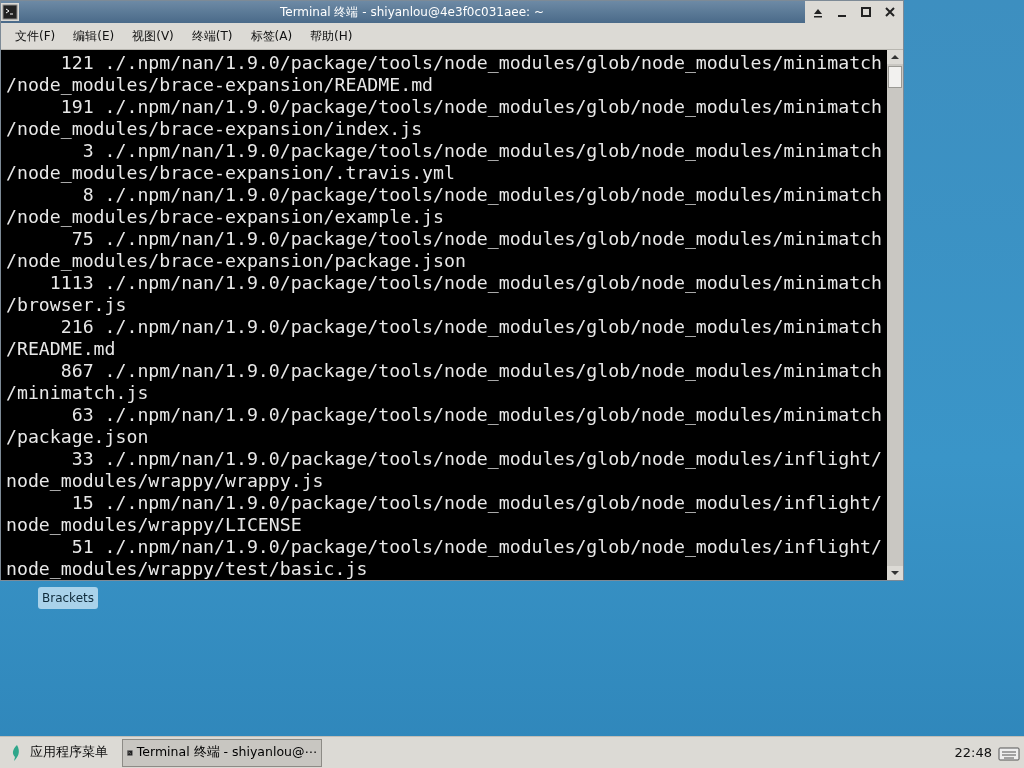  Describe the element at coordinates (220, 85) in the screenshot. I see `output-line: /node_modules/brace-expansion/README.md` at that location.